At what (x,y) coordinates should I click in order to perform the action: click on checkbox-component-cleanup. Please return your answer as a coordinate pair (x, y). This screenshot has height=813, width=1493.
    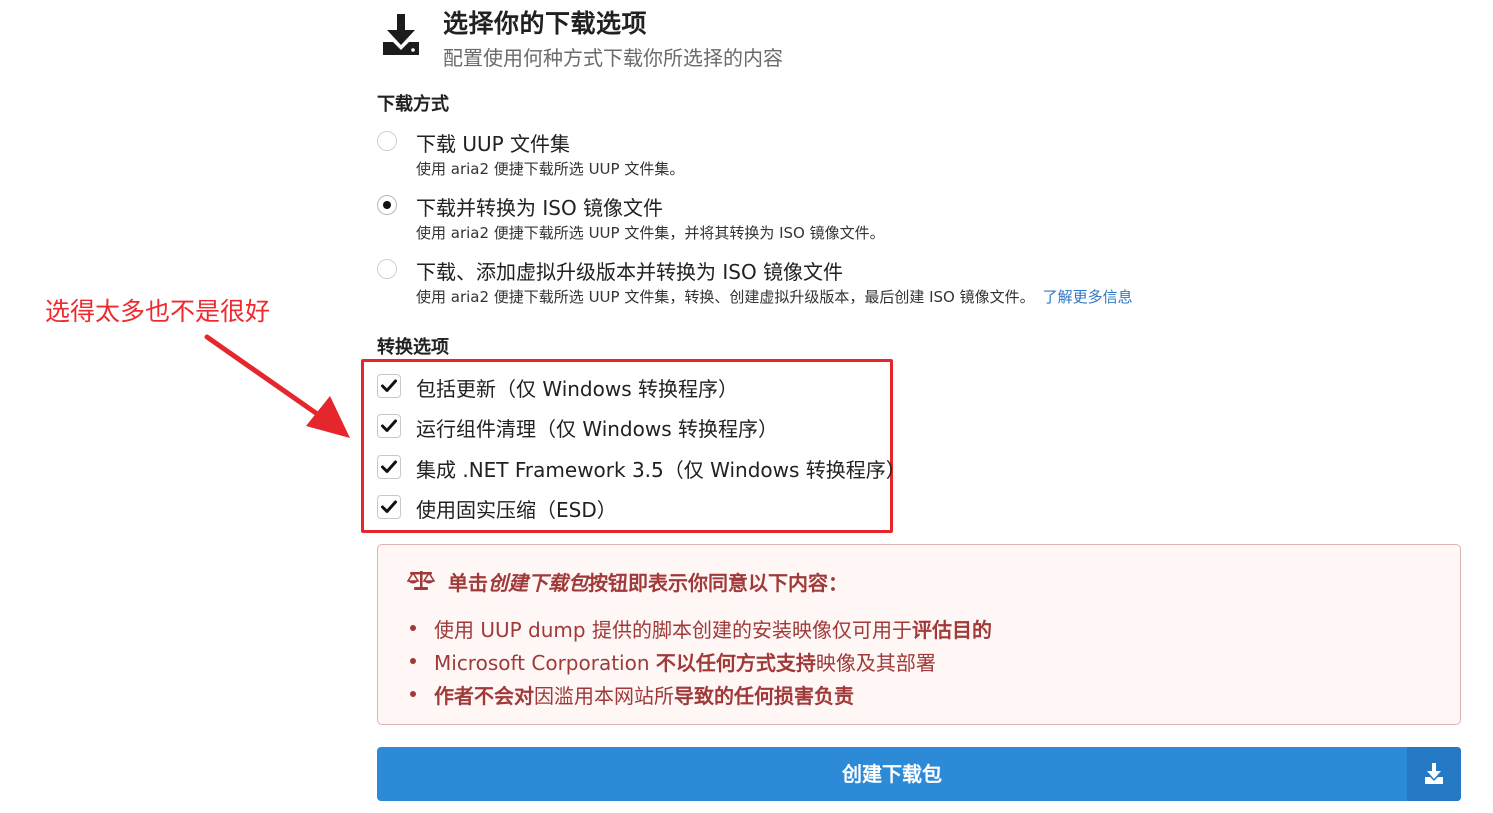
    Looking at the image, I should click on (389, 426).